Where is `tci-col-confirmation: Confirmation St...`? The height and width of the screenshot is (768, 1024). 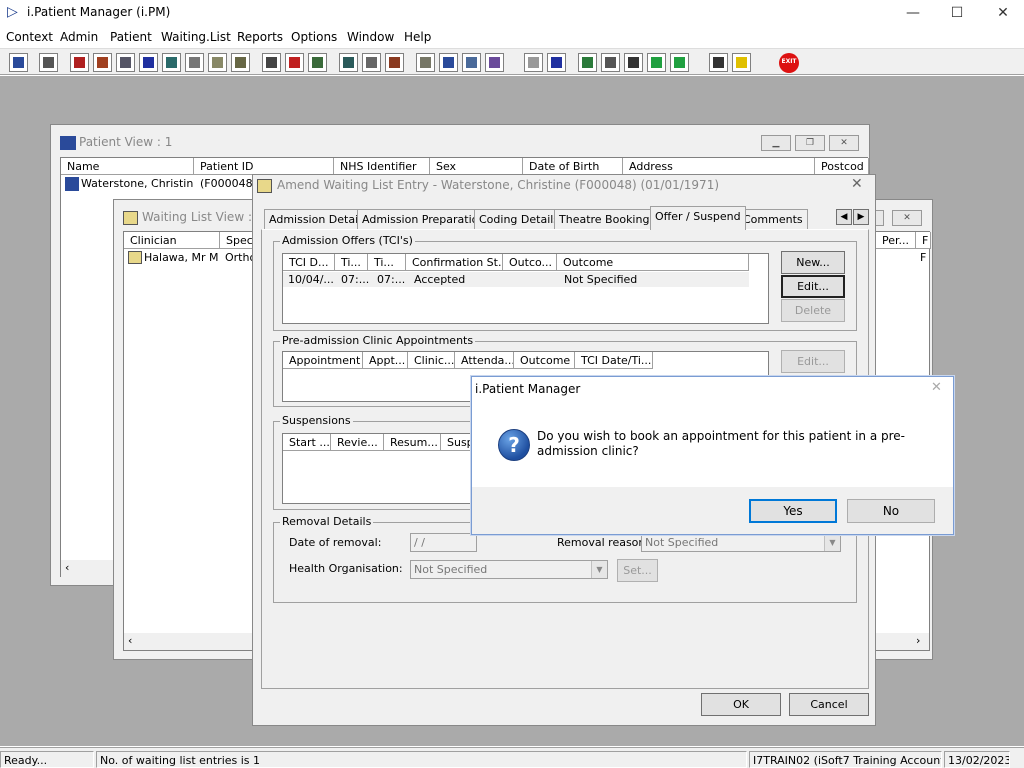
tci-col-confirmation: Confirmation St... is located at coordinates (454, 262).